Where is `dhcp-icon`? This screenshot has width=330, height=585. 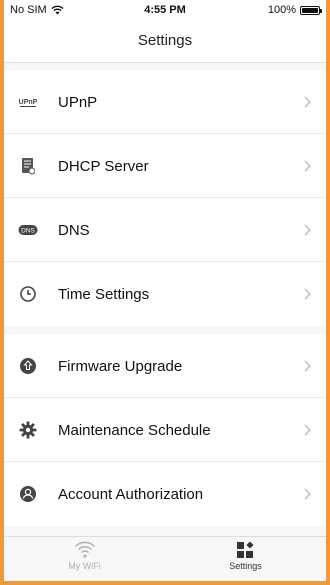 dhcp-icon is located at coordinates (28, 166).